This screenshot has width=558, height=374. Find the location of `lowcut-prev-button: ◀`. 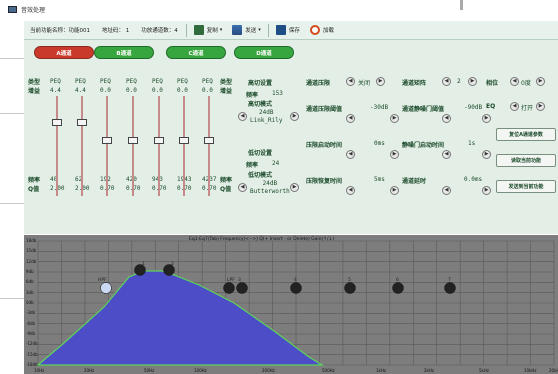

lowcut-prev-button: ◀ is located at coordinates (242, 187).